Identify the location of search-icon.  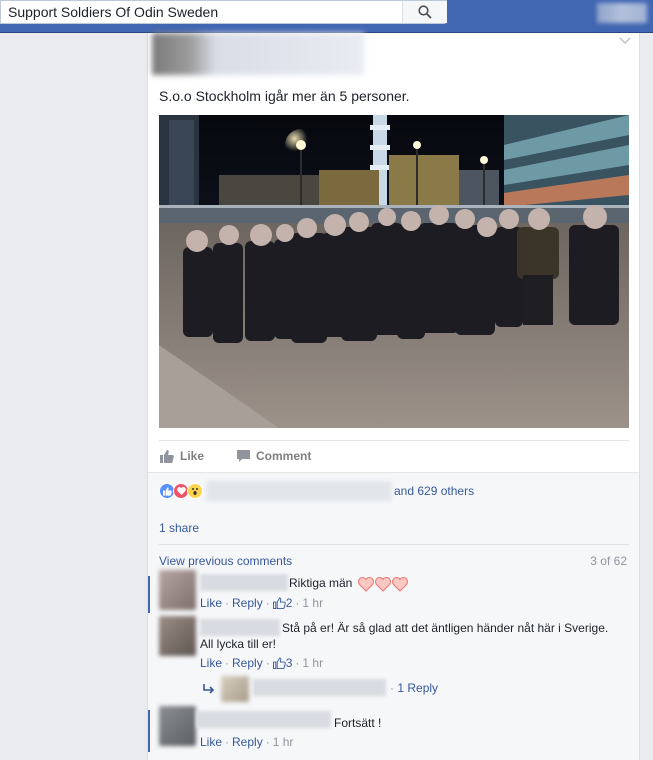
(425, 12).